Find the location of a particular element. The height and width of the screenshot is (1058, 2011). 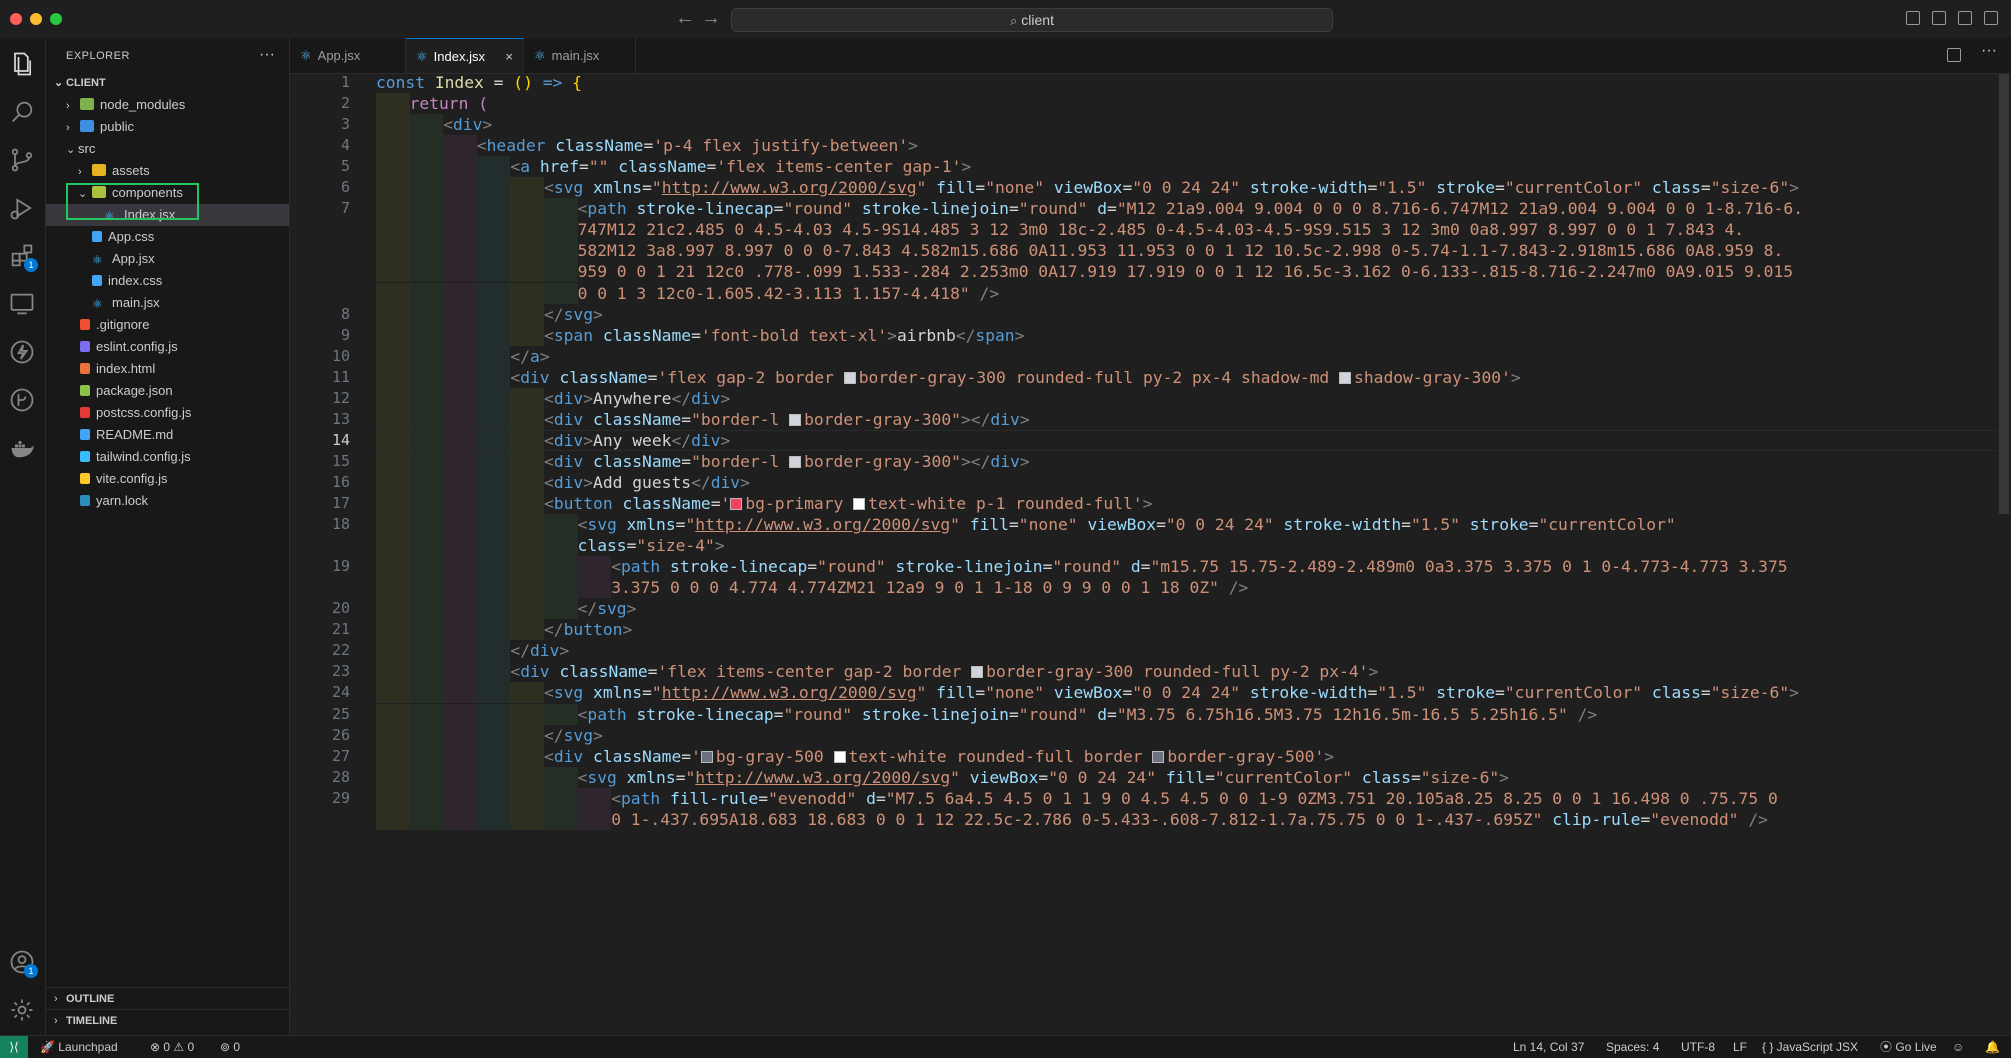

tab-index-jsx: ⚛ Index.jsx × is located at coordinates (465, 55).